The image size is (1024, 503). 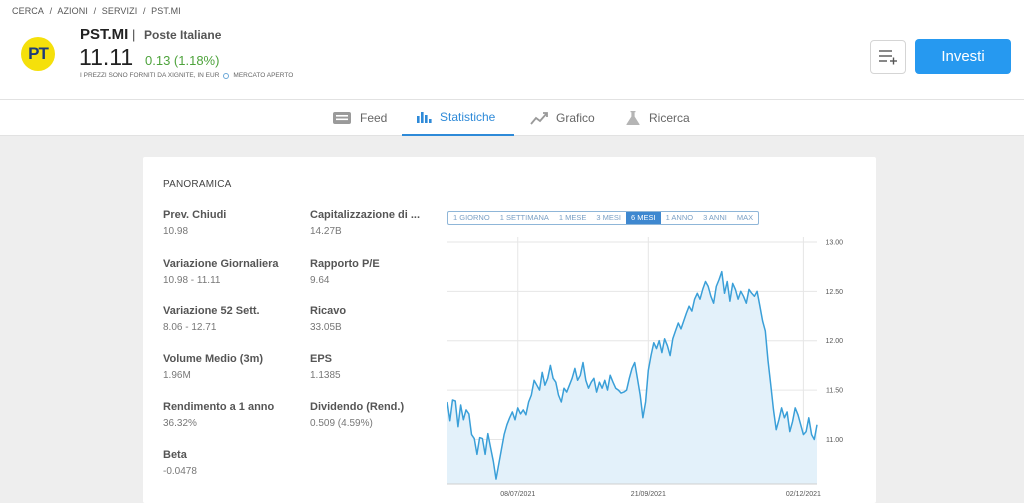 I want to click on stat-label: Variazione Giornaliera, so click(x=221, y=264).